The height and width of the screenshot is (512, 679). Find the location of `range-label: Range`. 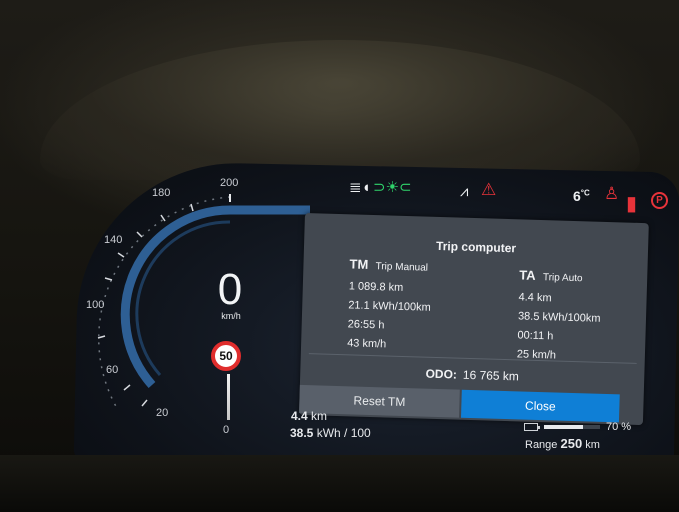

range-label: Range is located at coordinates (541, 445).